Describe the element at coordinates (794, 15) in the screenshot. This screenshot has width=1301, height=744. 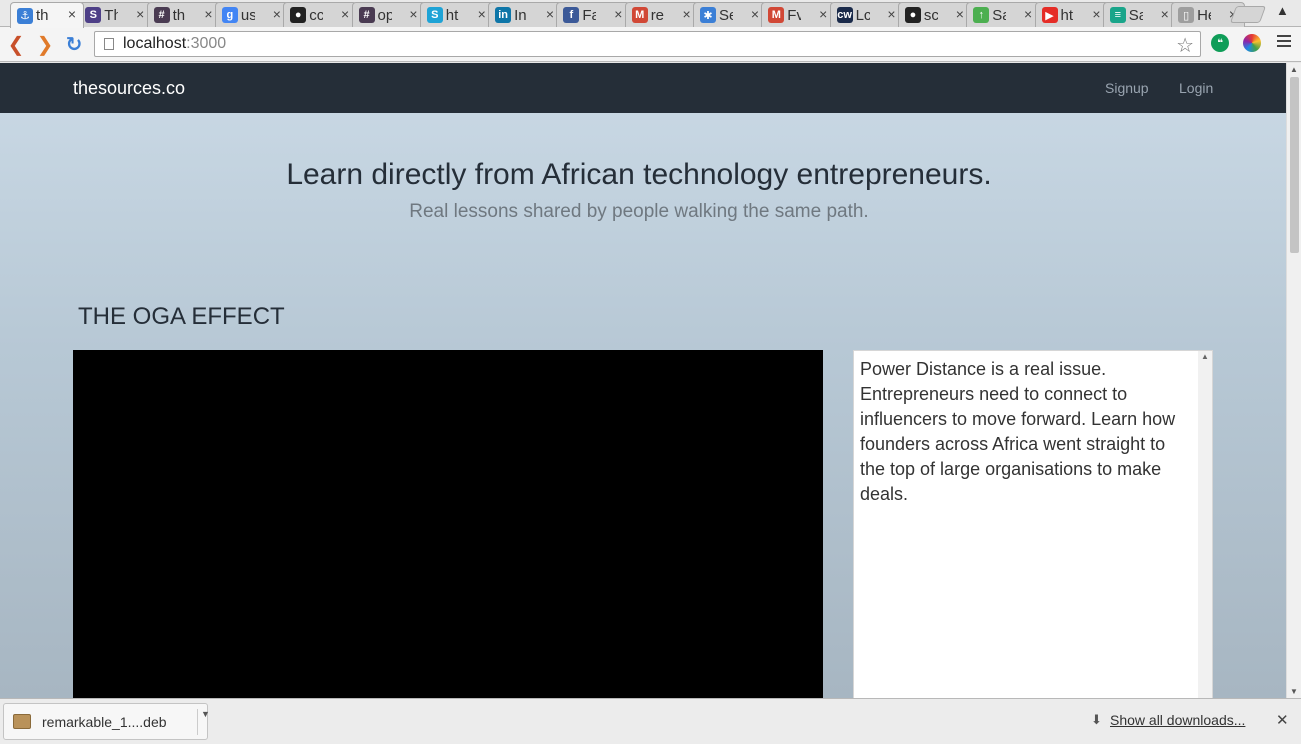
I see `tab-title: Fv` at that location.